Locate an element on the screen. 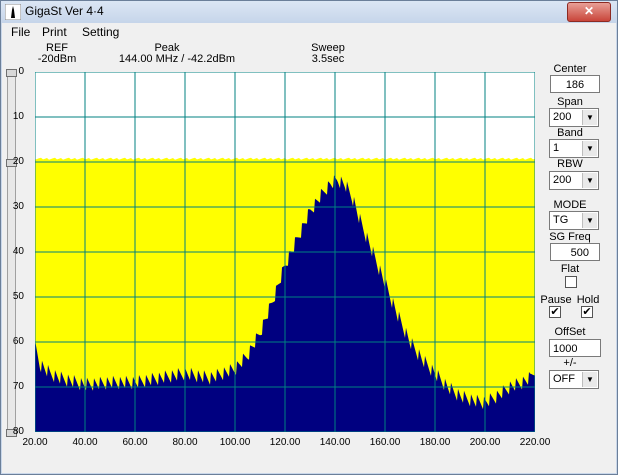 Image resolution: width=618 pixels, height=475 pixels. rbw-label: RBW is located at coordinates (570, 164).